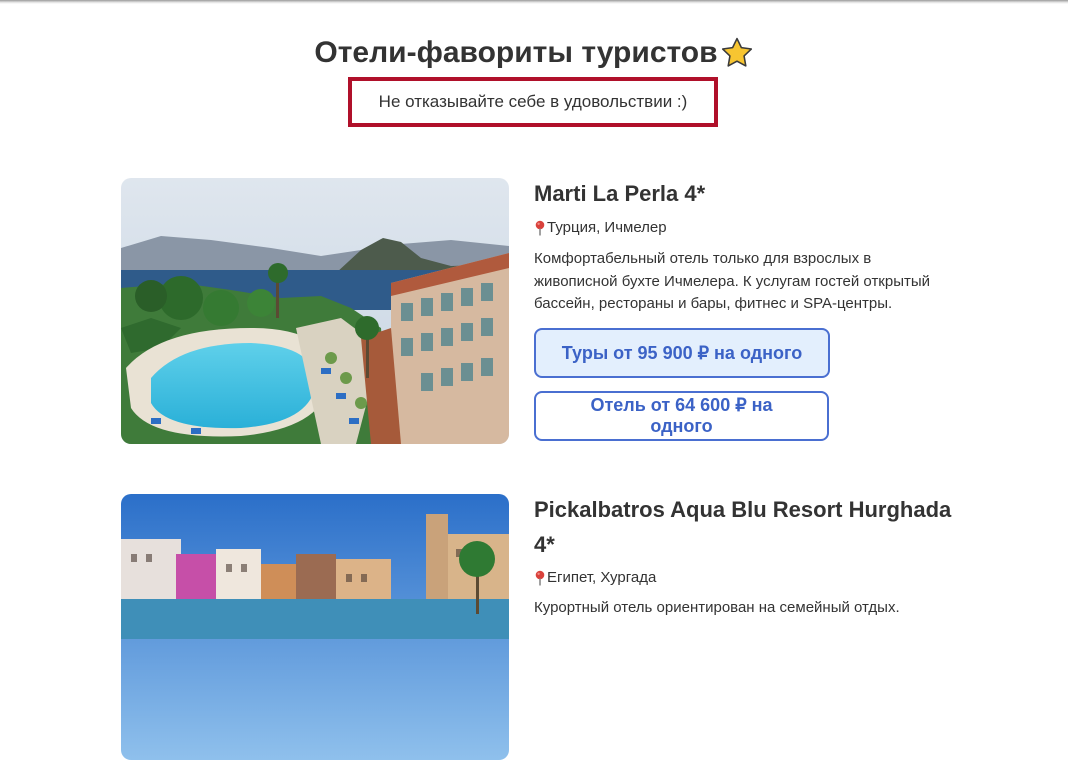 The height and width of the screenshot is (760, 1068). I want to click on hotel-name: Marti La Perla 4*, so click(744, 193).